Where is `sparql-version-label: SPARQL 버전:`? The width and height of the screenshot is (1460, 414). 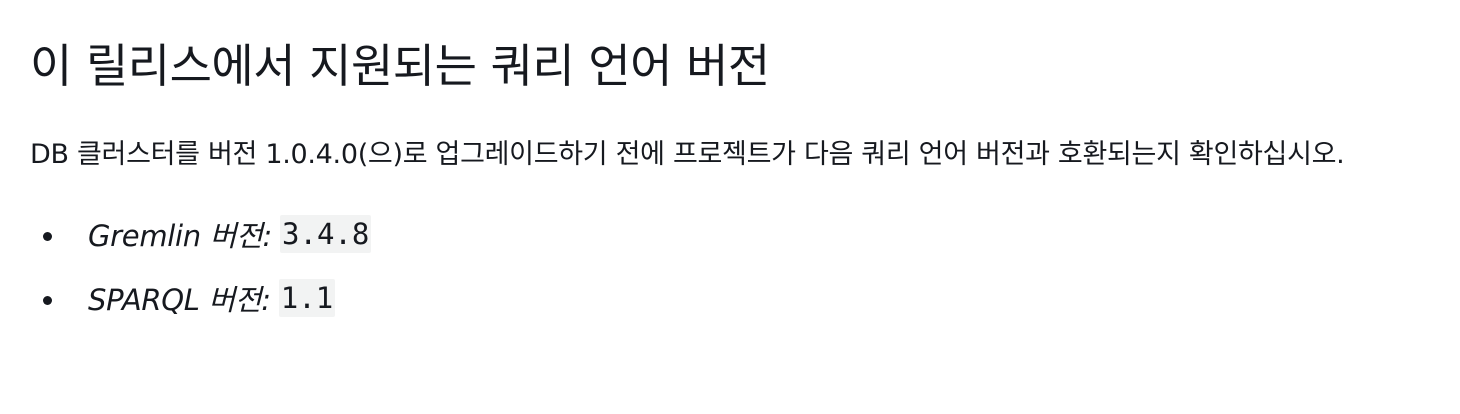 sparql-version-label: SPARQL 버전: is located at coordinates (179, 300).